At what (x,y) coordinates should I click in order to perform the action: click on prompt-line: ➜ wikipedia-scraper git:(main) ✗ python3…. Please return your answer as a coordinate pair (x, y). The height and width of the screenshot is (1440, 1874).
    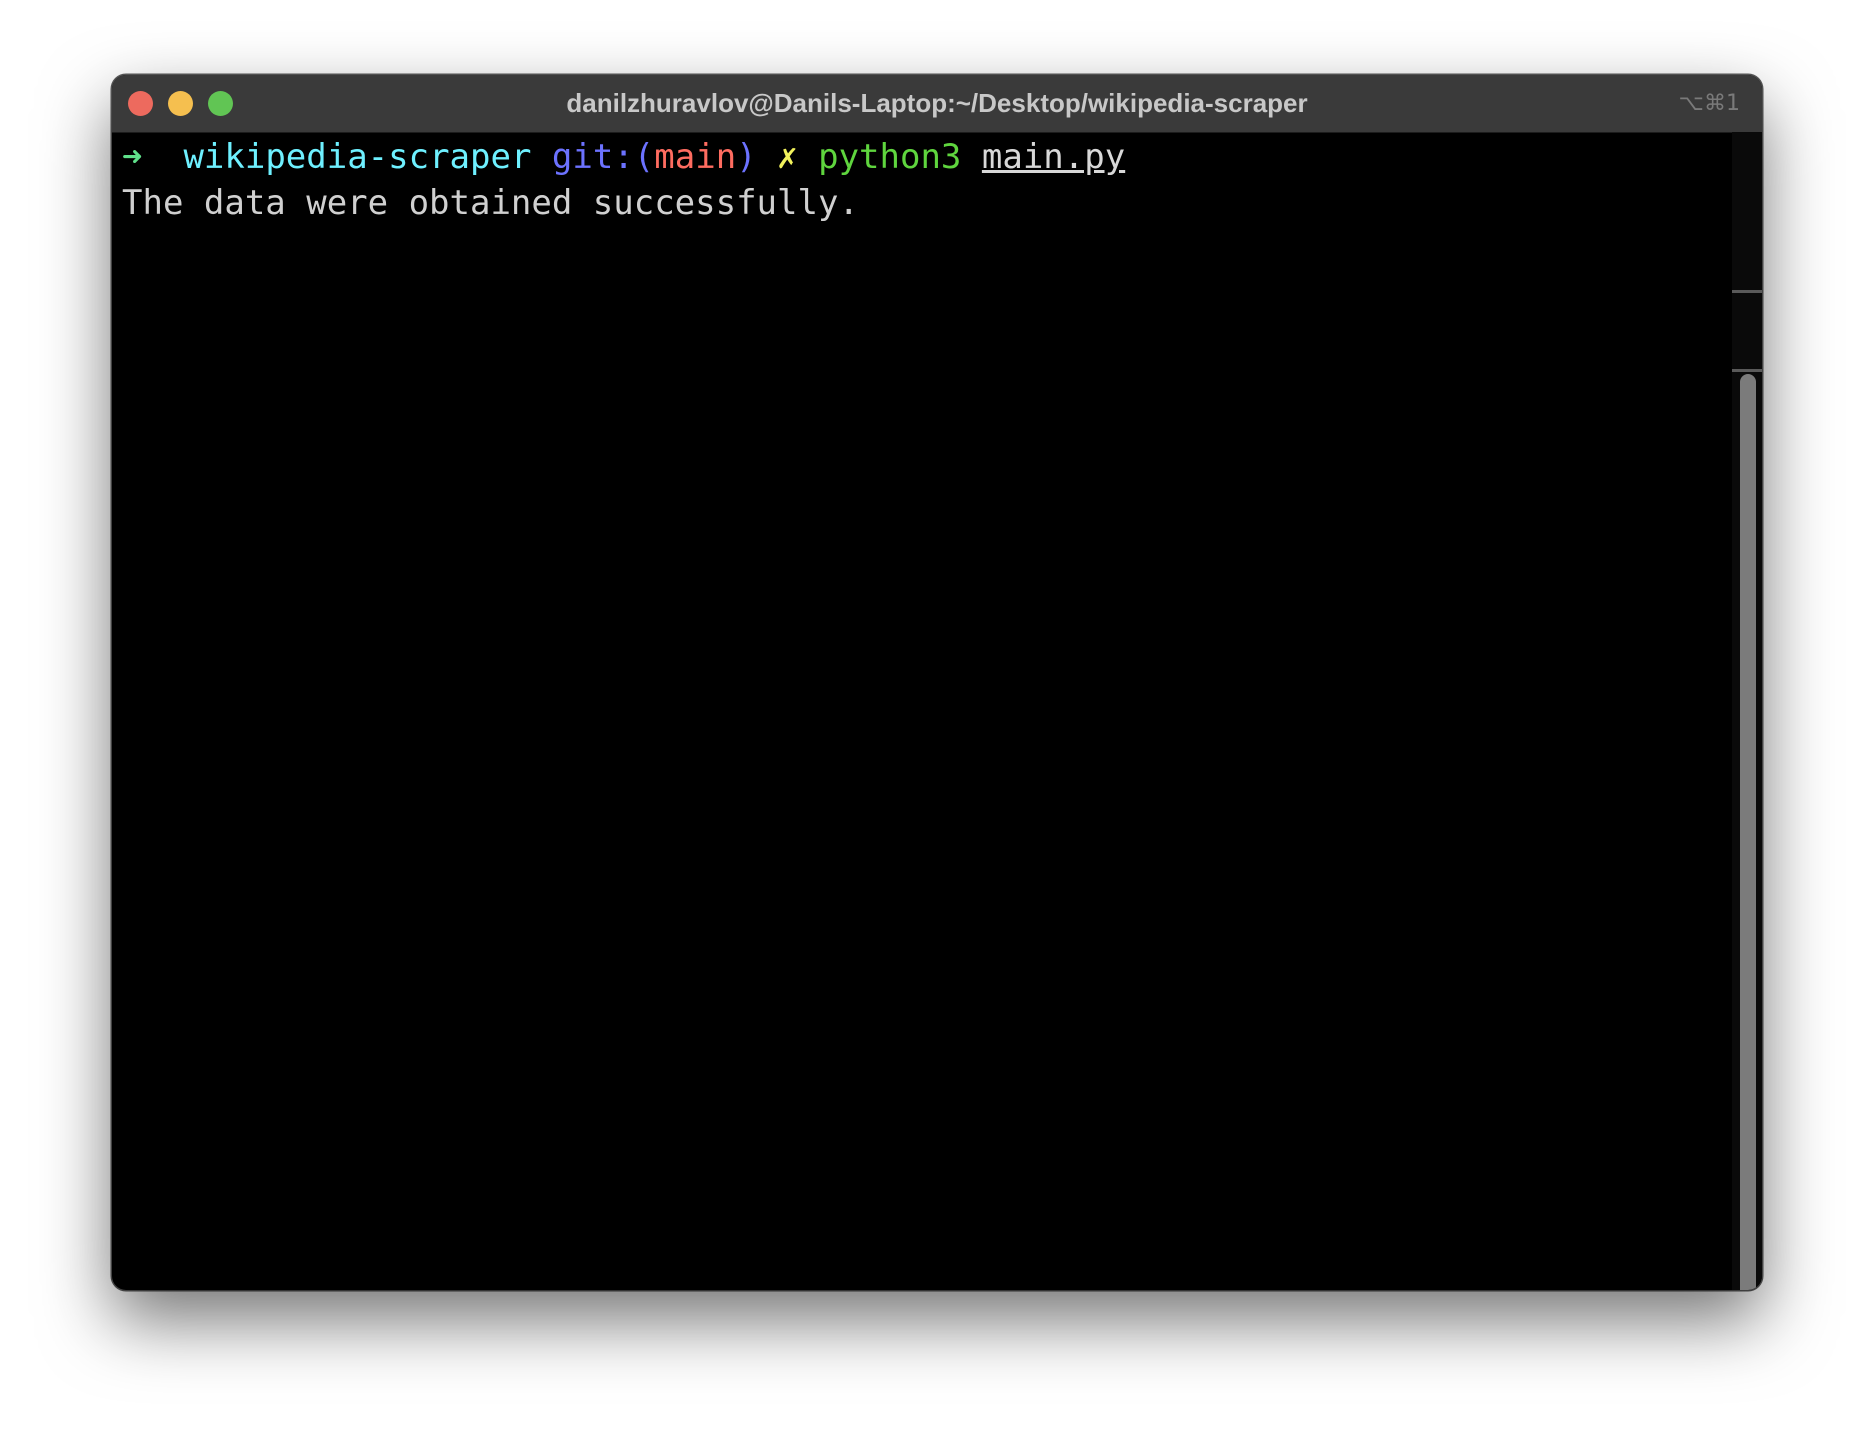
    Looking at the image, I should click on (927, 157).